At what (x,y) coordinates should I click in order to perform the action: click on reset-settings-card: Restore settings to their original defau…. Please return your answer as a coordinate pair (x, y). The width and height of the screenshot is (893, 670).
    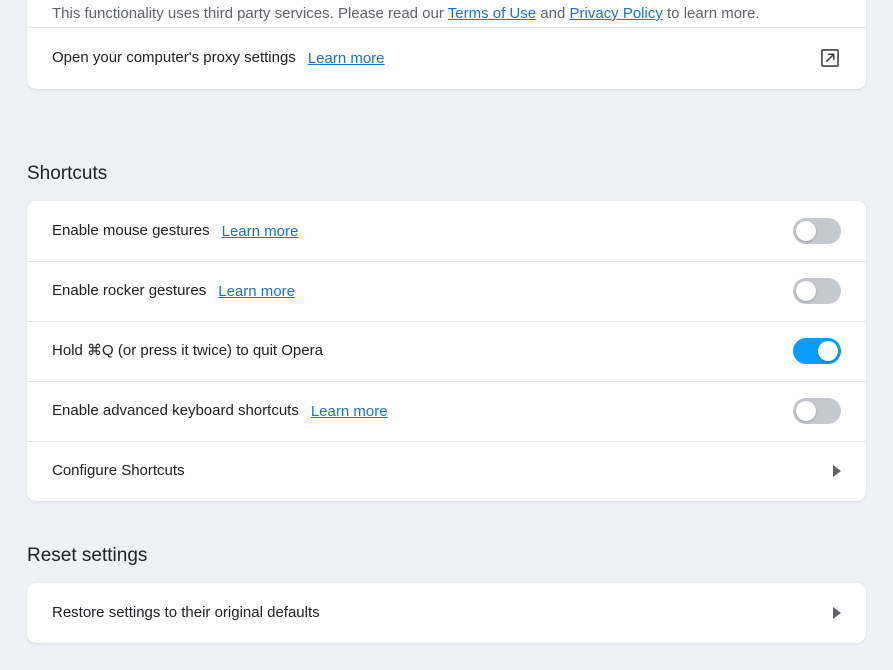
    Looking at the image, I should click on (446, 613).